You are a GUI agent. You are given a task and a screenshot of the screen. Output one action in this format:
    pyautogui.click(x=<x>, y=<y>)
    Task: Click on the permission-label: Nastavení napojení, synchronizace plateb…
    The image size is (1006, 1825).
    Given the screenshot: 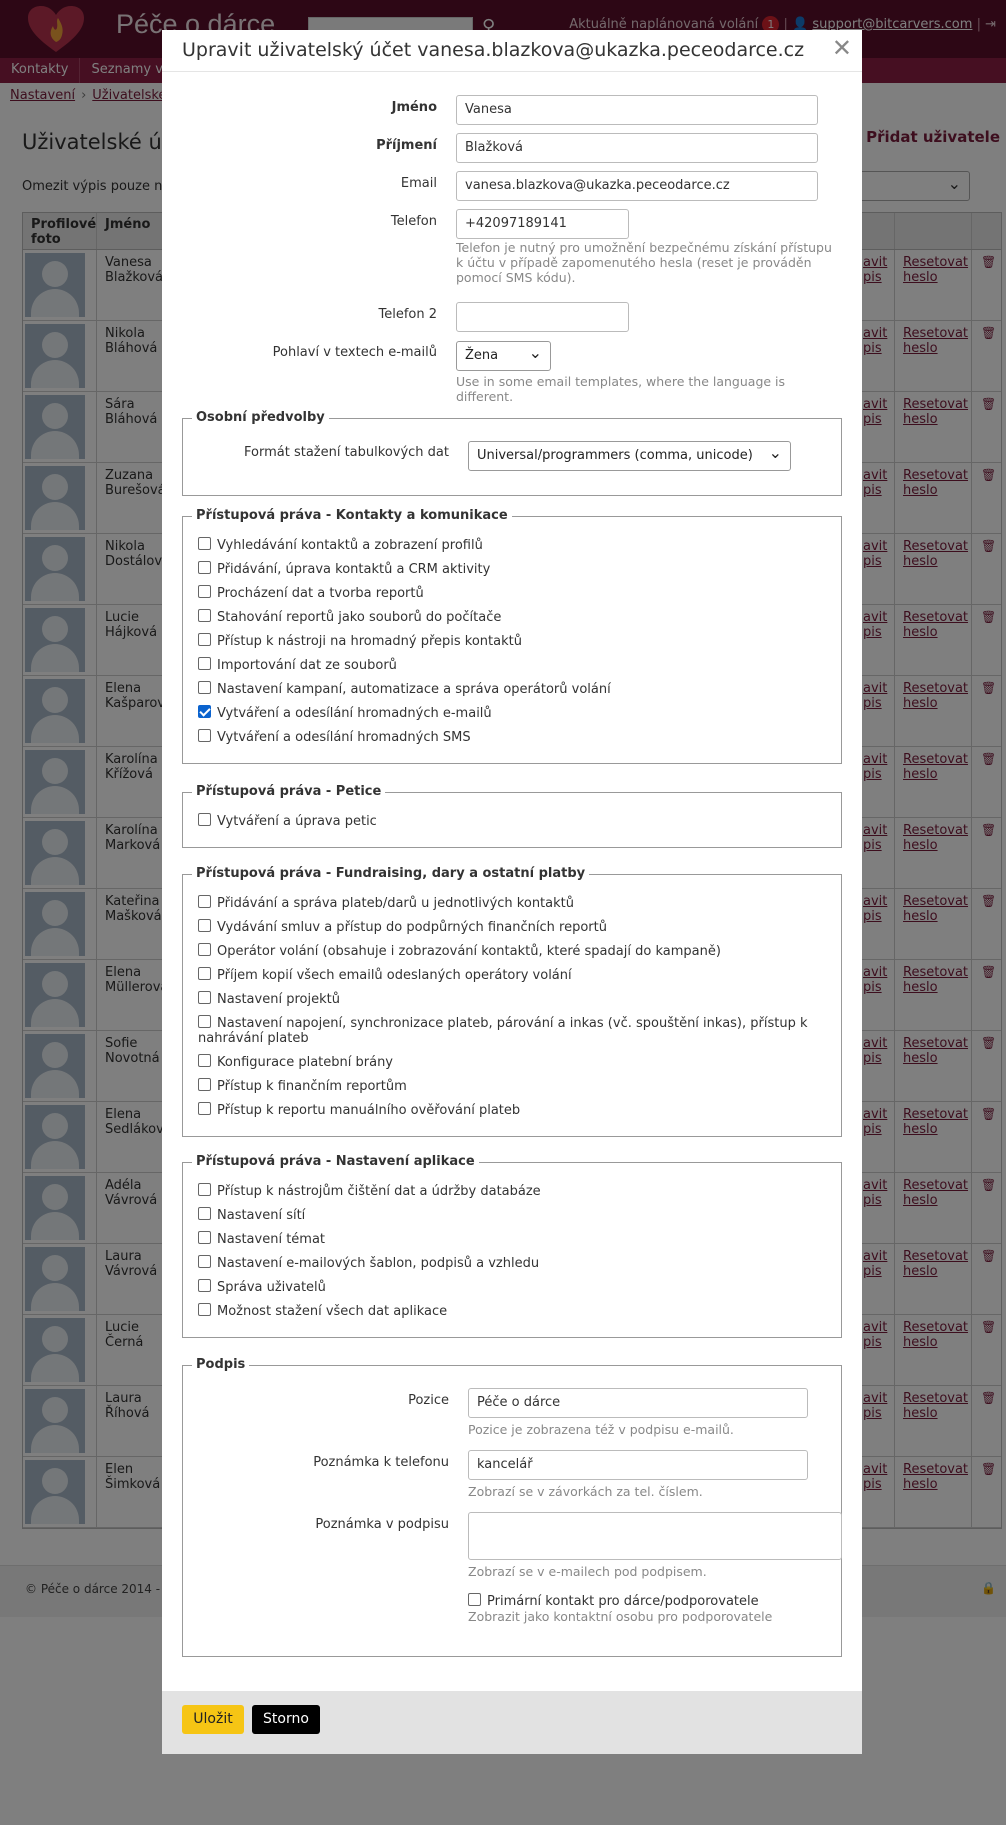 What is the action you would take?
    pyautogui.click(x=503, y=1031)
    